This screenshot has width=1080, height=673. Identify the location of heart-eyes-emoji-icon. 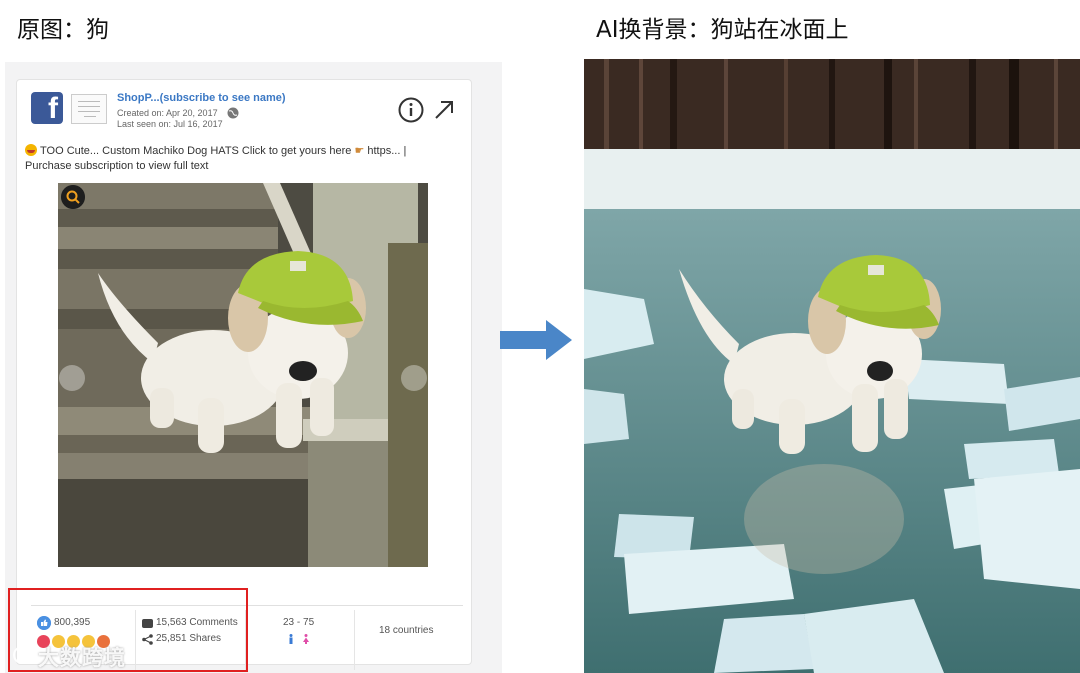
(31, 150).